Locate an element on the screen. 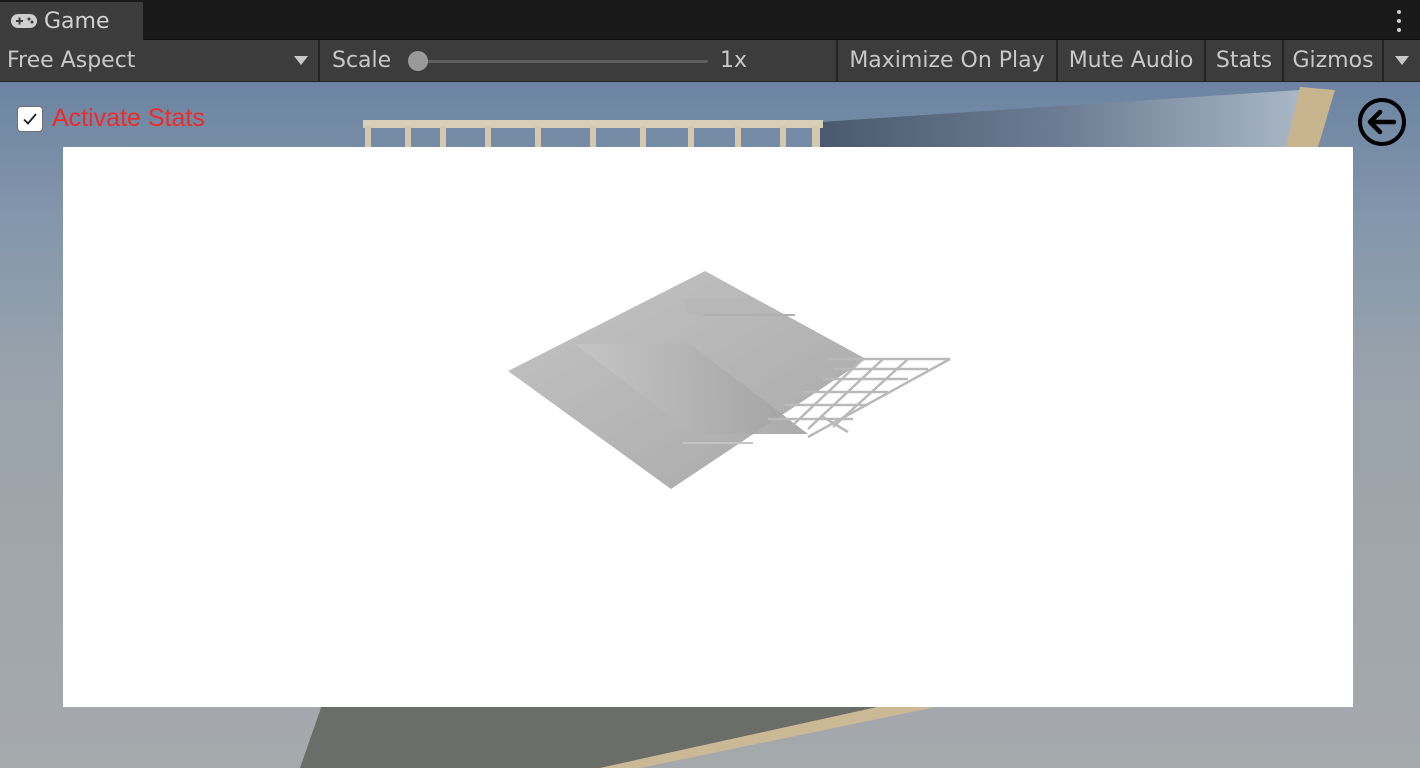 The width and height of the screenshot is (1420, 768). stats-label: Stats is located at coordinates (1244, 60).